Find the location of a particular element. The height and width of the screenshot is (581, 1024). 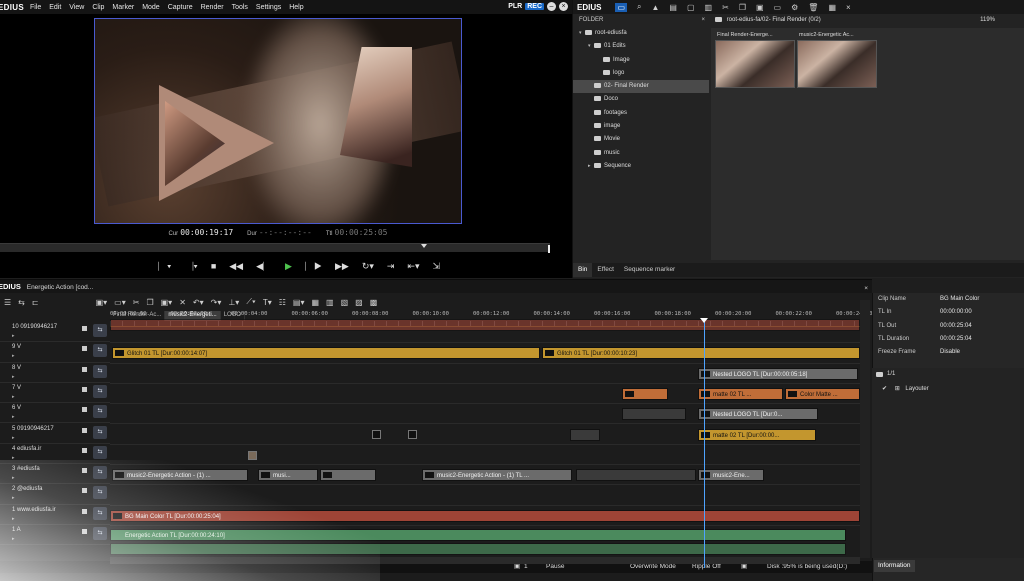

track-header: 3 #ediusfa ▸ ⇆ is located at coordinates (55, 474).